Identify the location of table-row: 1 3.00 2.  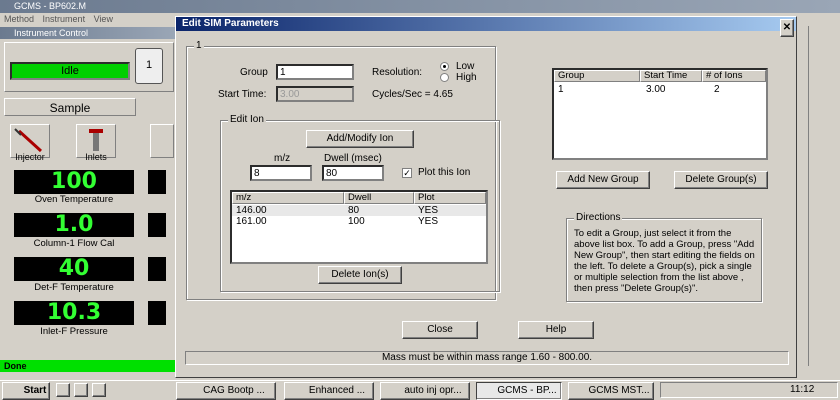
(660, 89).